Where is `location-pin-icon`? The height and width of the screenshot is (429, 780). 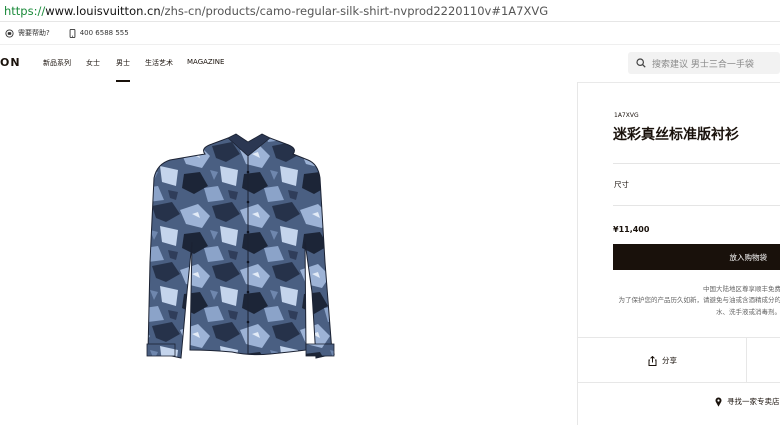
location-pin-icon is located at coordinates (718, 402).